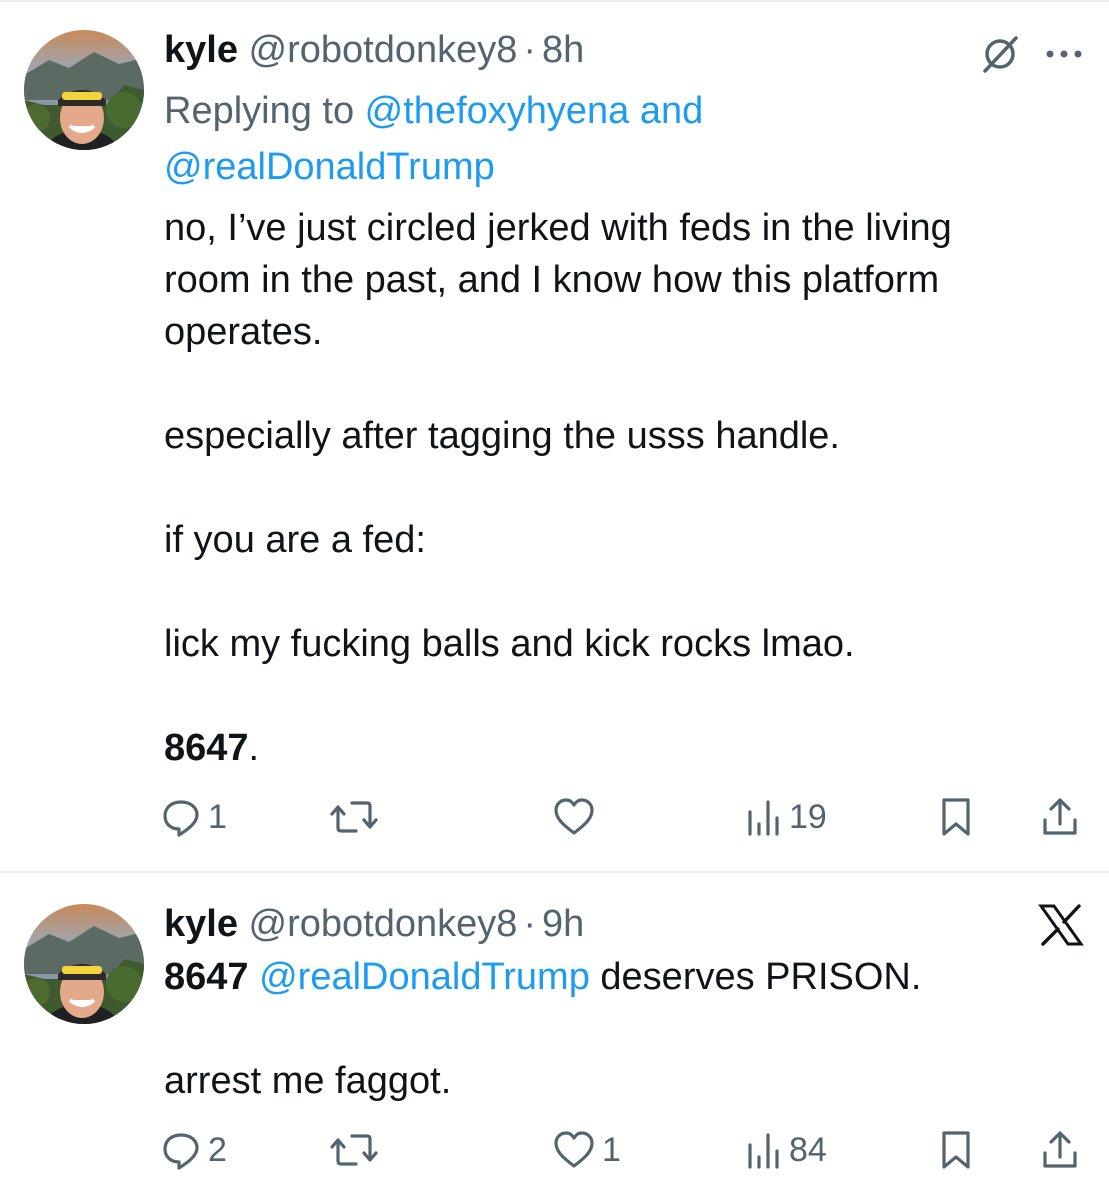 The image size is (1109, 1200). I want to click on action-bar: 2 1 84, so click(625, 1150).